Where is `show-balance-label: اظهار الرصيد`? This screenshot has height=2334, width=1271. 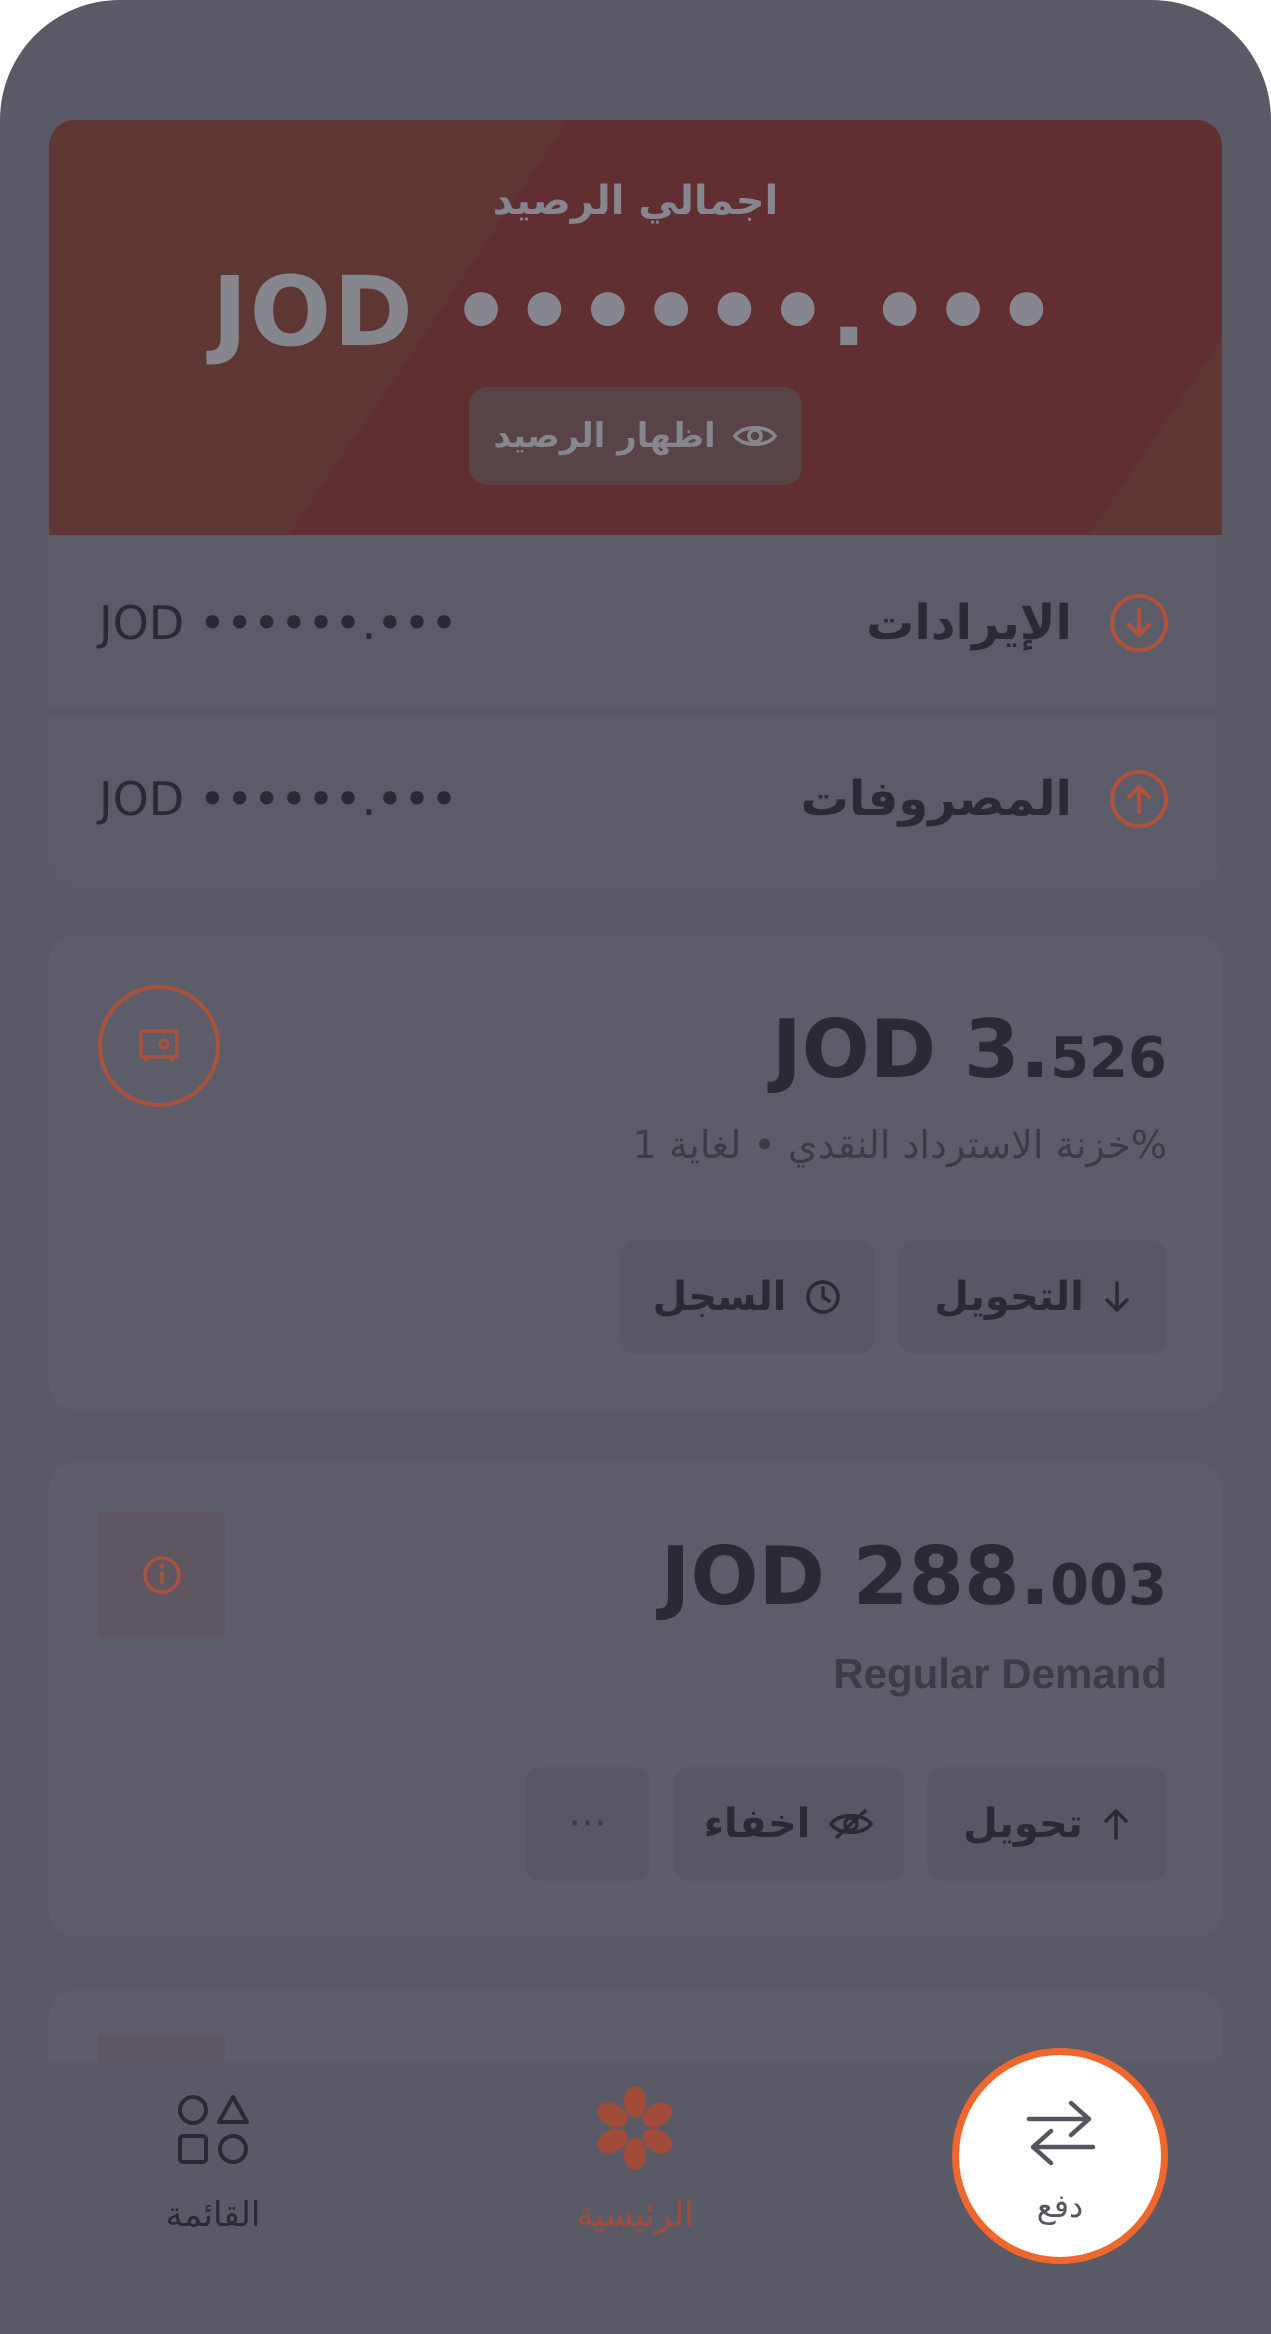 show-balance-label: اظهار الرصيد is located at coordinates (604, 436).